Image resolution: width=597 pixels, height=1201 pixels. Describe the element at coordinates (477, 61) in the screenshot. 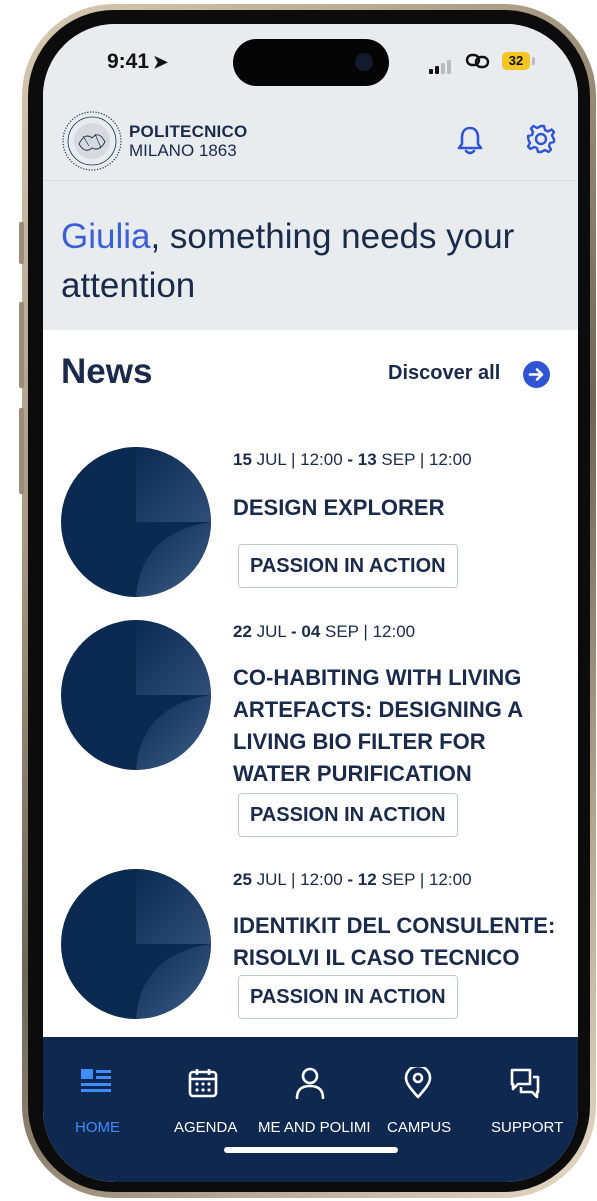

I see `link-icon` at that location.